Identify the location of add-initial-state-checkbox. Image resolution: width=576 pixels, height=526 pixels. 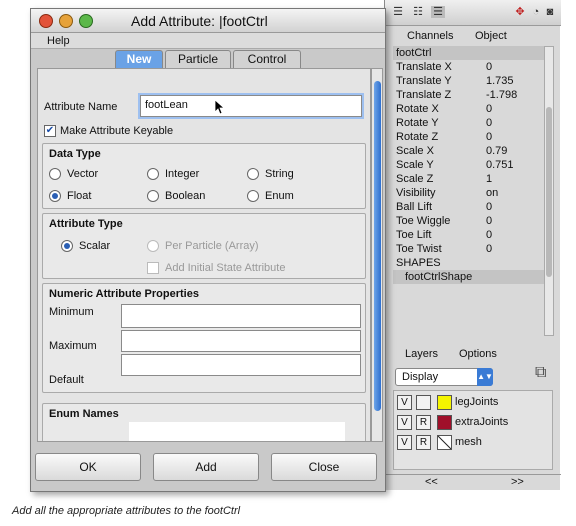
(153, 268).